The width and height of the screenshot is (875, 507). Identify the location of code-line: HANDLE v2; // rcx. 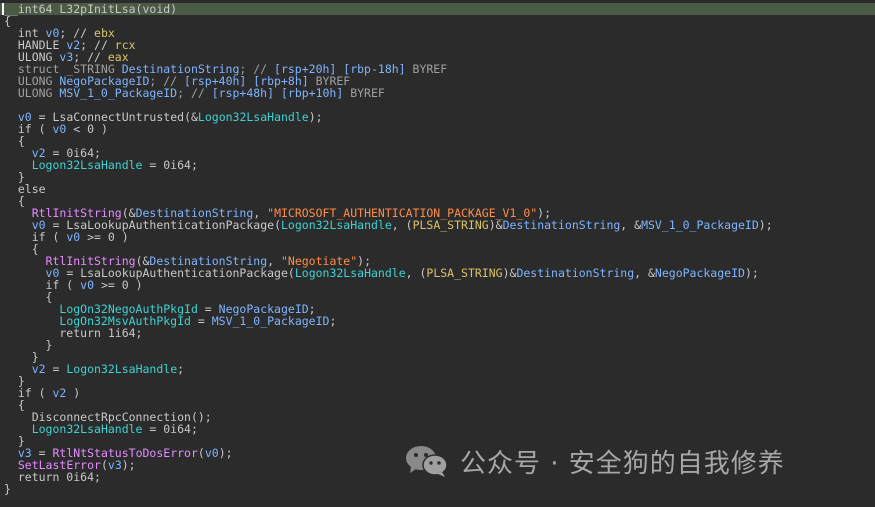
(439, 45).